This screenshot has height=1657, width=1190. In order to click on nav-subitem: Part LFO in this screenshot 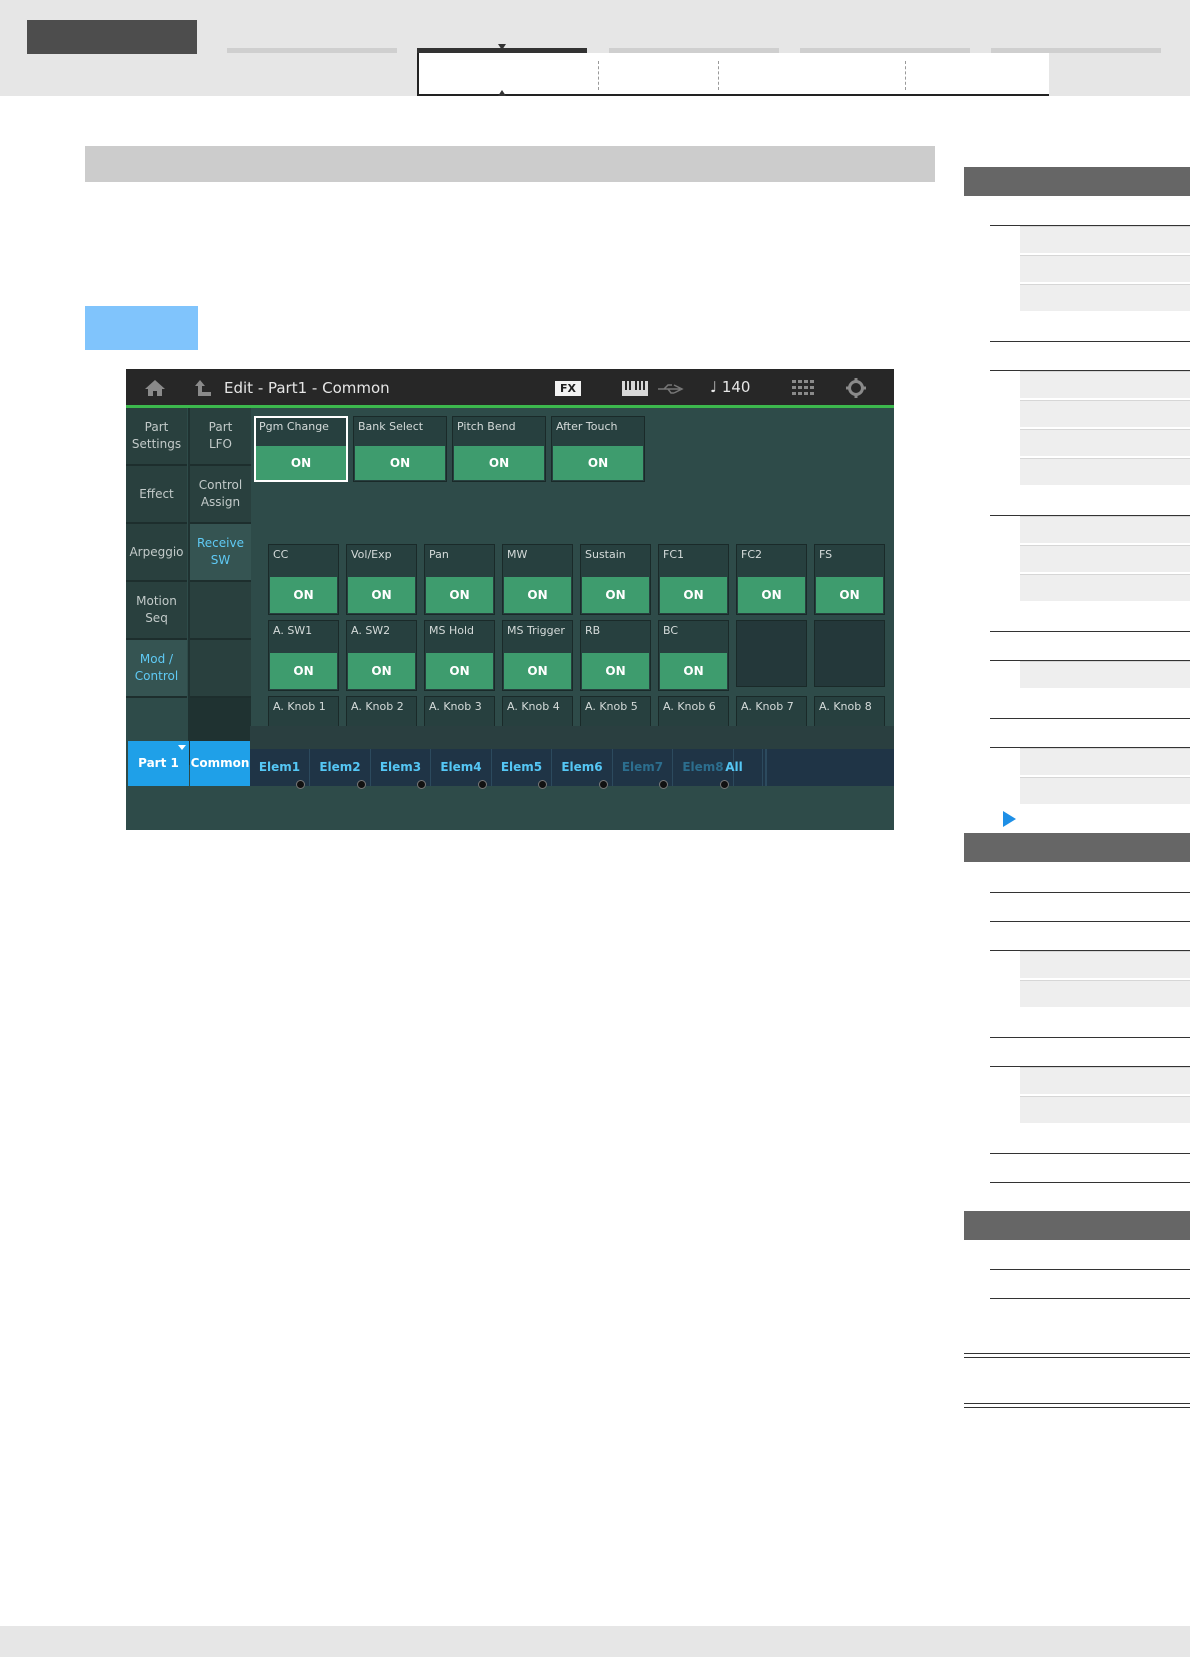, I will do `click(220, 437)`.